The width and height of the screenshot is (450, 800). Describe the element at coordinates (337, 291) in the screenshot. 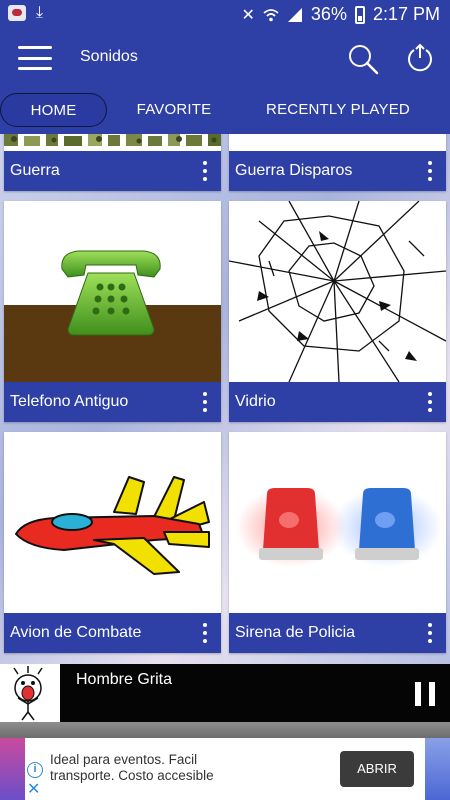

I see `broken-glass-image` at that location.